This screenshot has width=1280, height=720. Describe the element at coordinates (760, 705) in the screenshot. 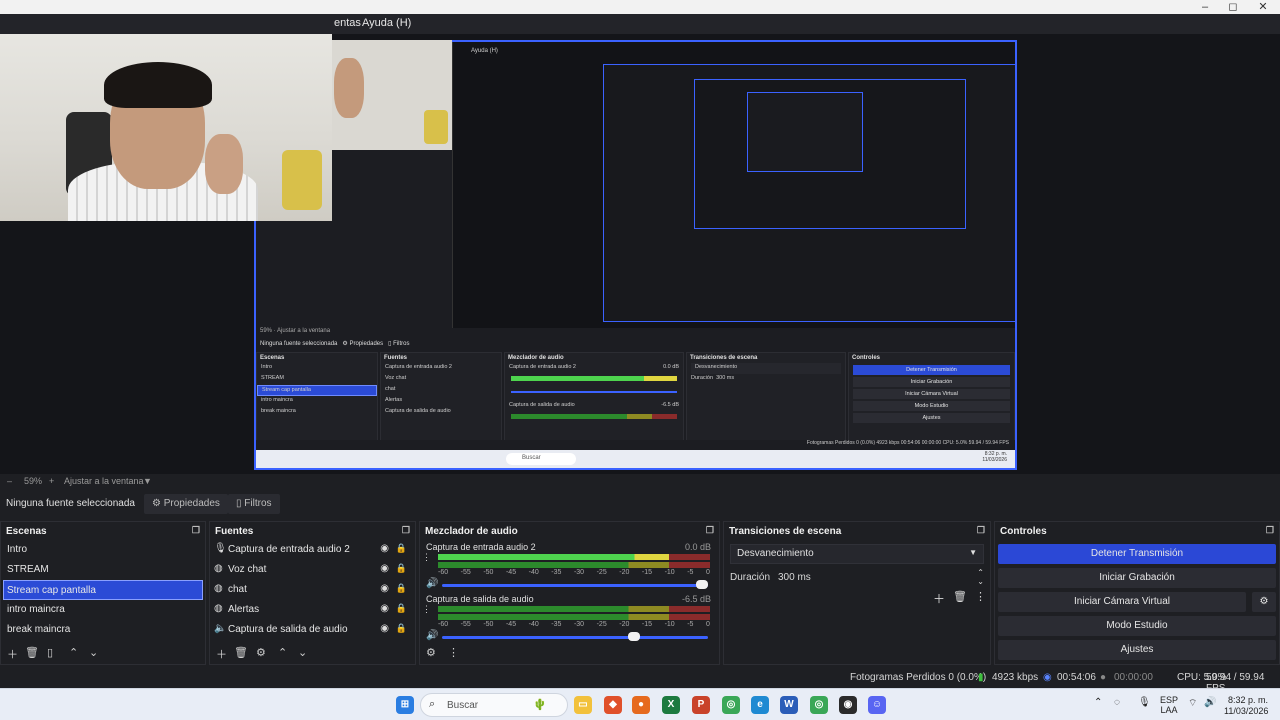

I see `edge-icon: e` at that location.